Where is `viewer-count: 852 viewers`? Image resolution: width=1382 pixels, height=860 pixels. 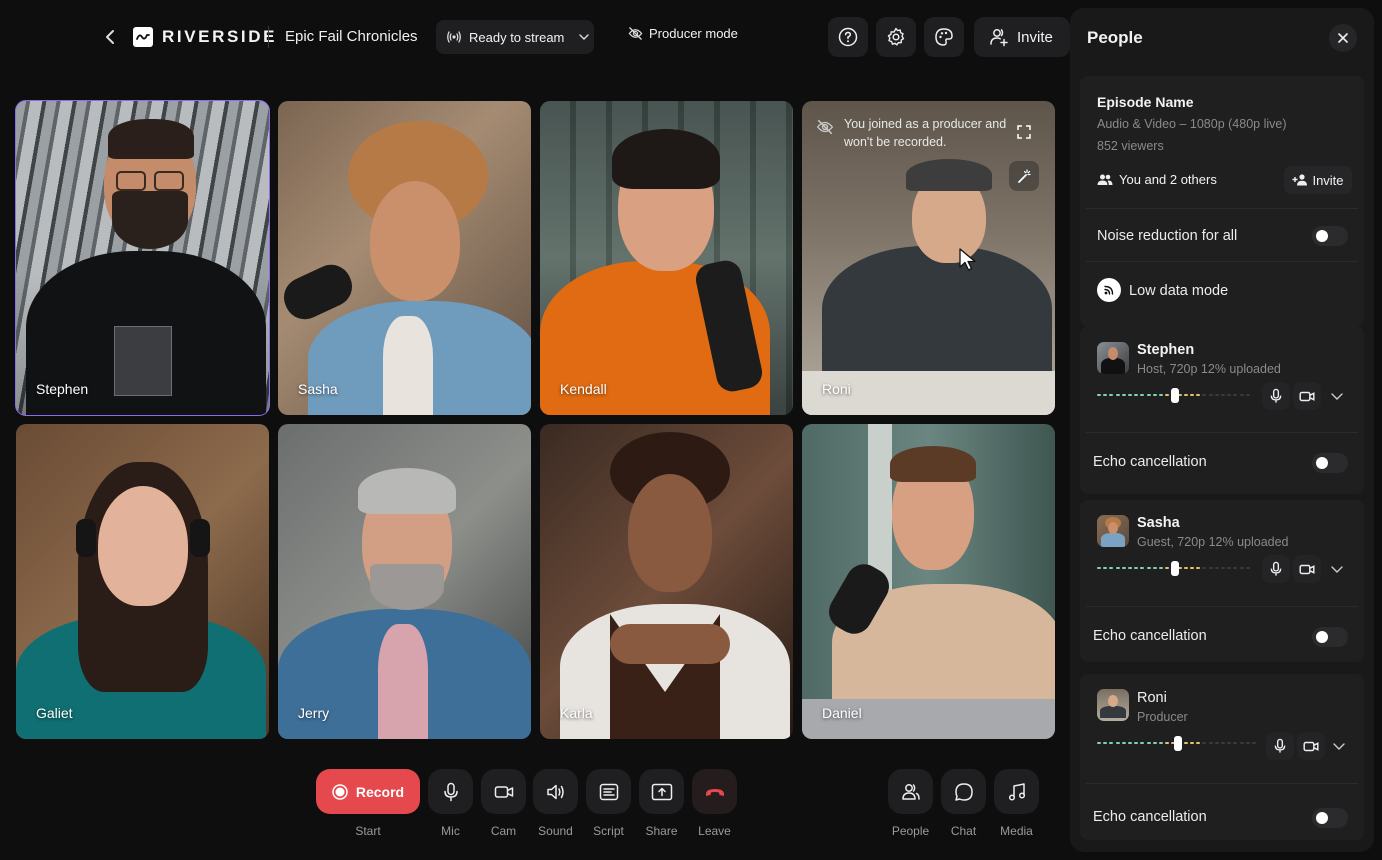
viewer-count: 852 viewers is located at coordinates (1130, 146).